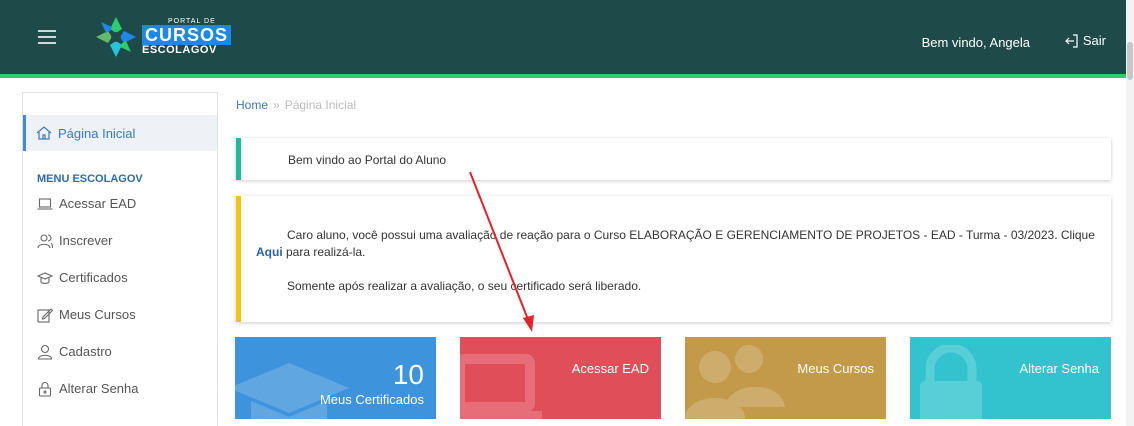 This screenshot has width=1134, height=426. Describe the element at coordinates (93, 277) in the screenshot. I see `sidebar-item-label: Certificados` at that location.